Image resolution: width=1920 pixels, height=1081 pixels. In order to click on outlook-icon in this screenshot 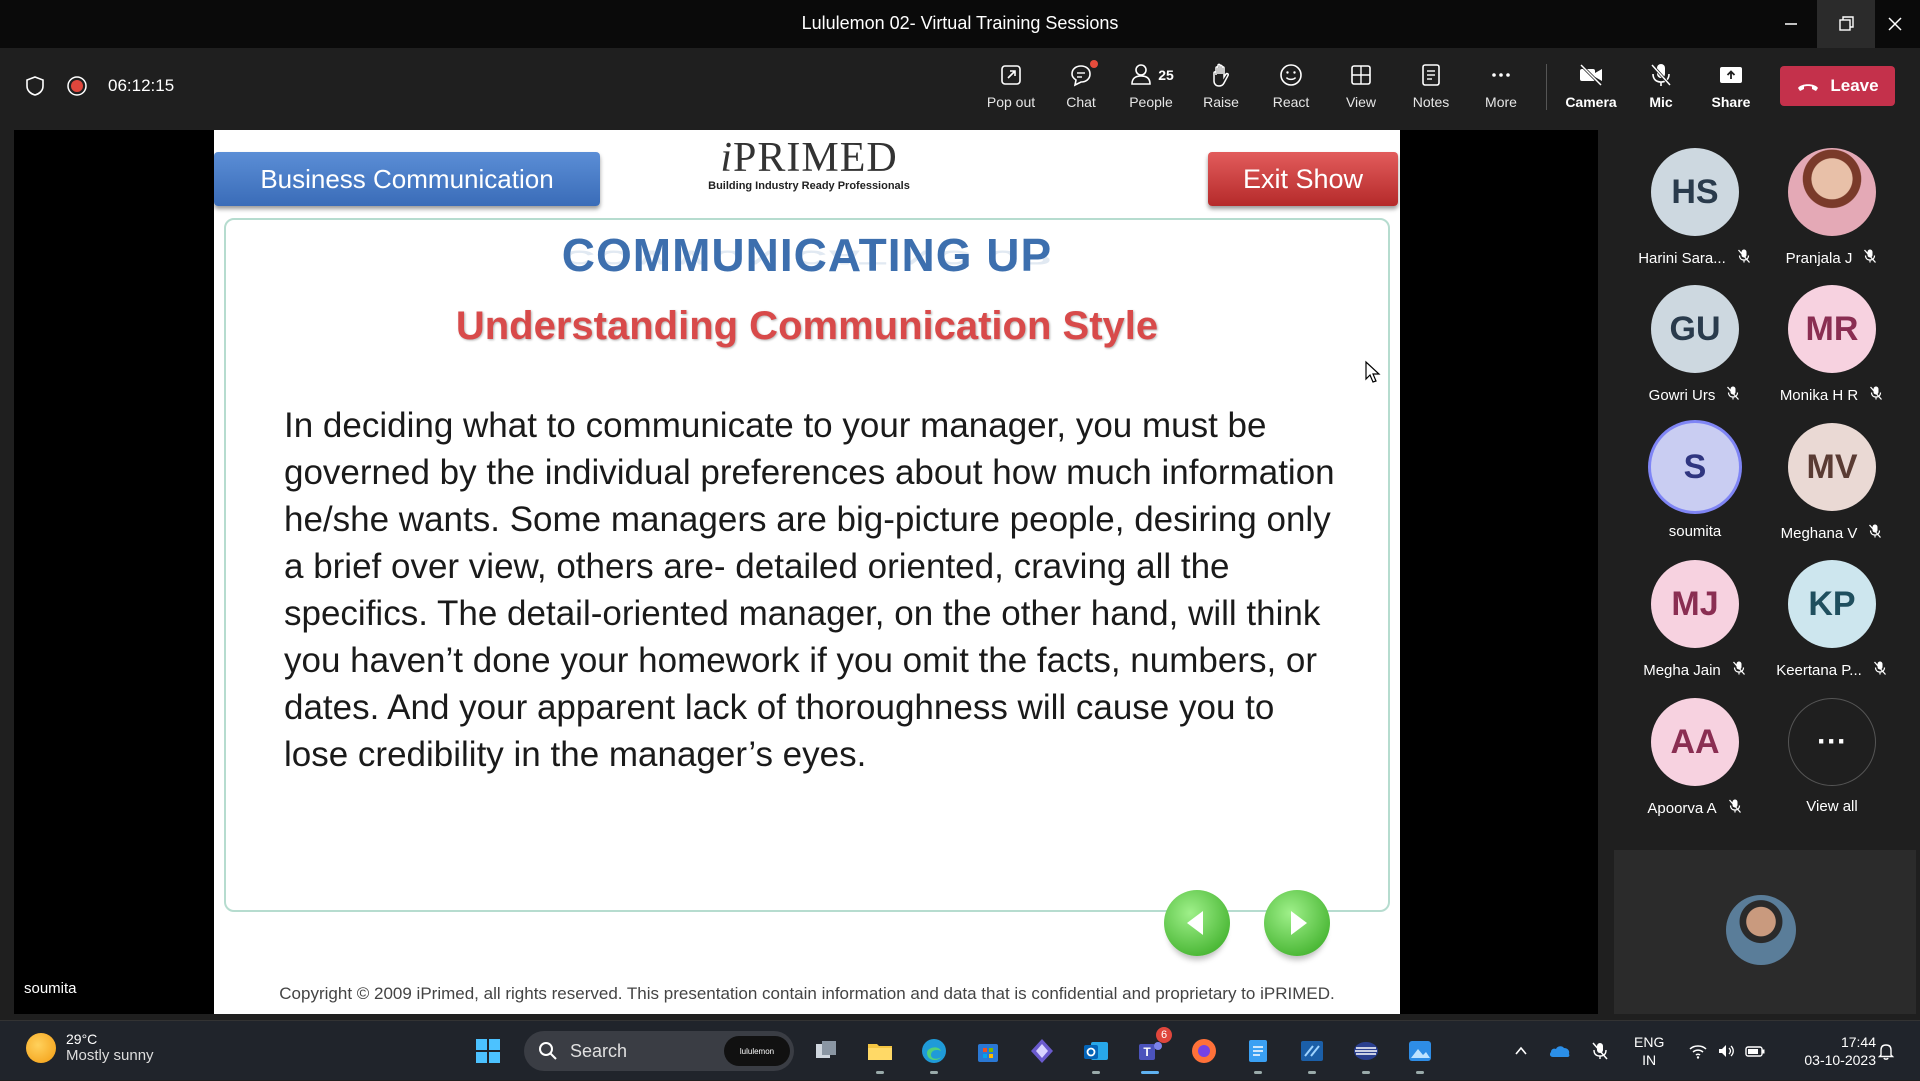, I will do `click(1096, 1051)`.